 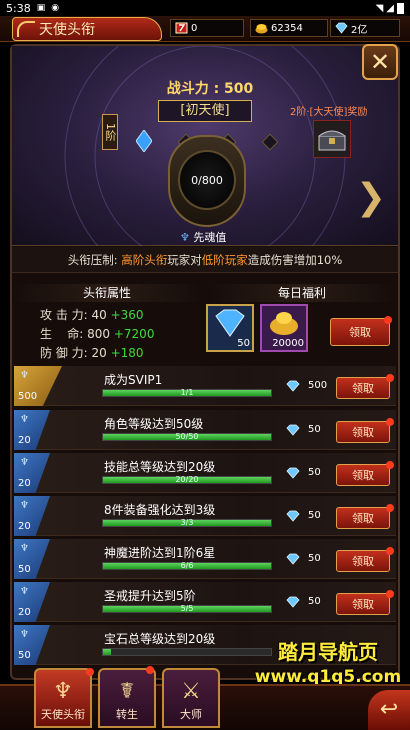 I want to click on gold-bag-icon, so click(x=284, y=323).